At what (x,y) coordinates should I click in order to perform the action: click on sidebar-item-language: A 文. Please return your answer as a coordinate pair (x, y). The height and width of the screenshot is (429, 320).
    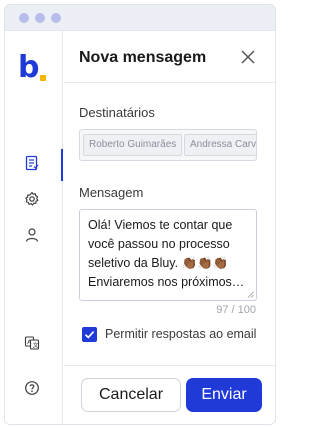
    Looking at the image, I should click on (32, 343).